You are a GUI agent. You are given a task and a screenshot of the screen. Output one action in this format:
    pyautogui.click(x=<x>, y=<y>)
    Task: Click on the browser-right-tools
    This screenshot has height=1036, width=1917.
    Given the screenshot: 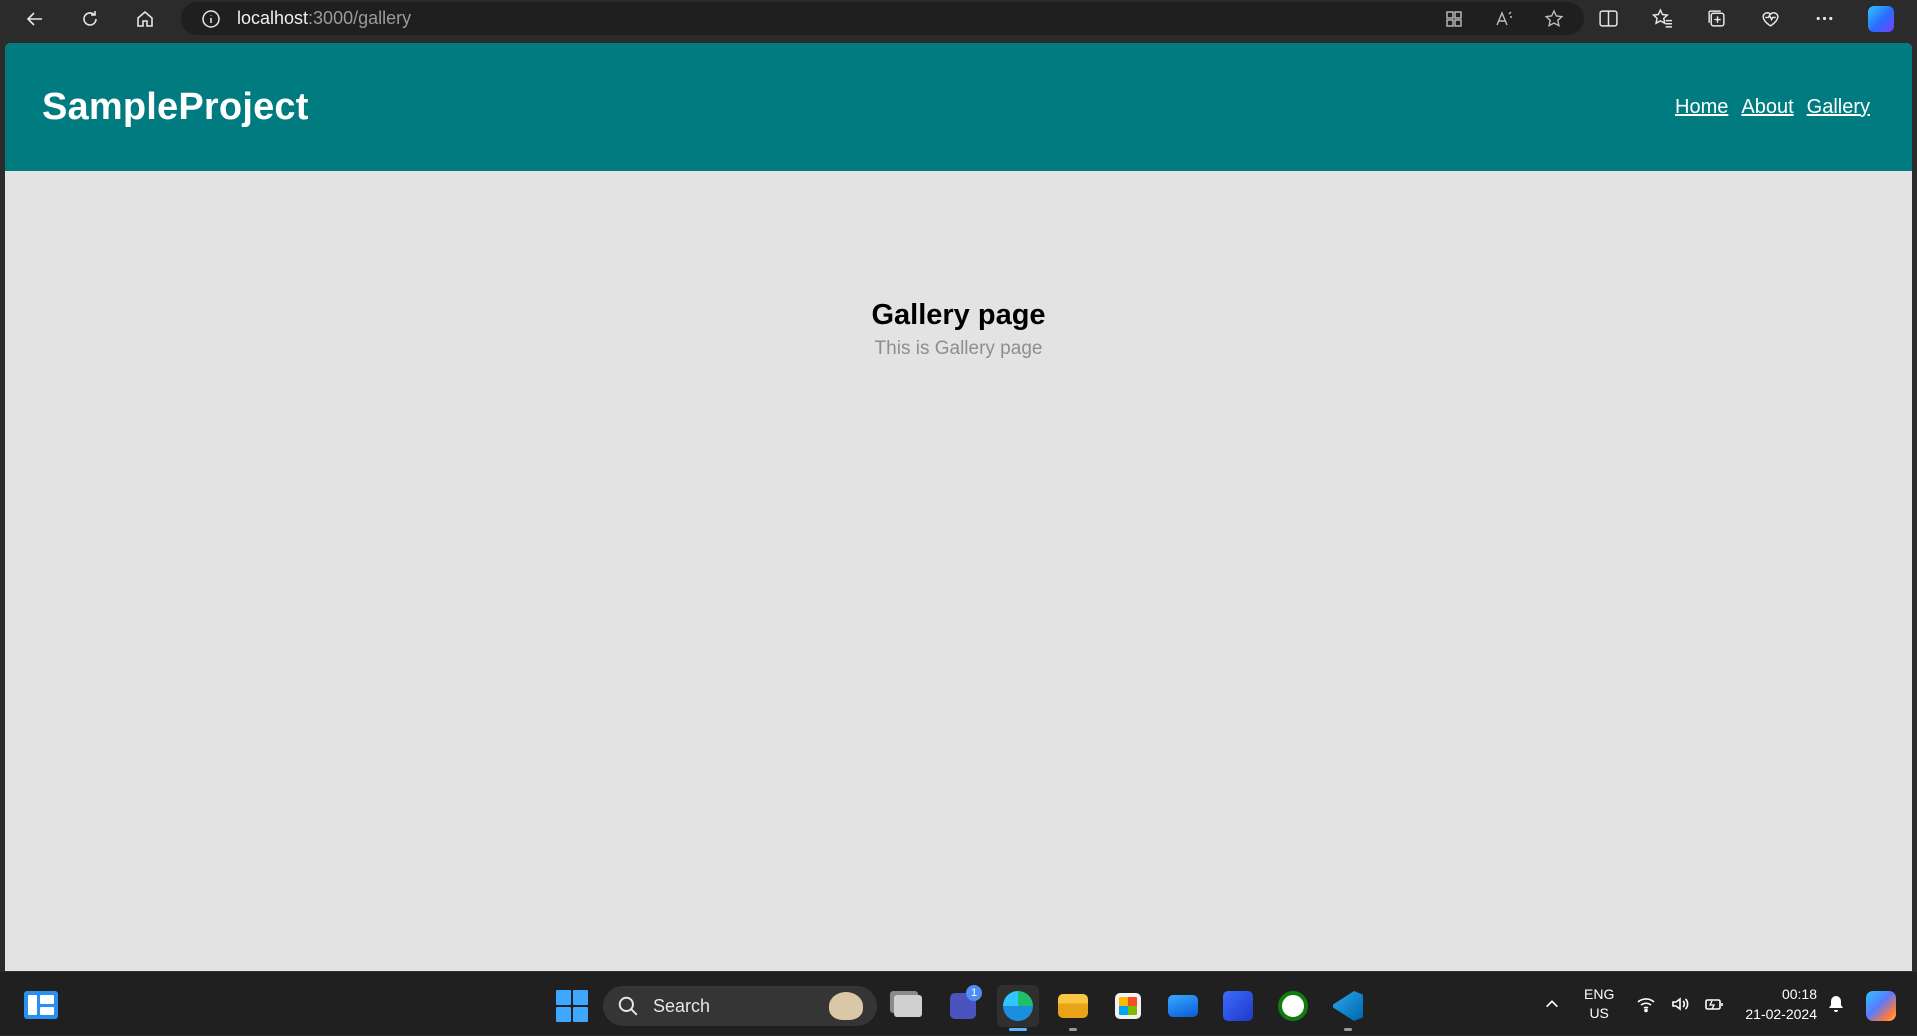 What is the action you would take?
    pyautogui.click(x=1746, y=18)
    